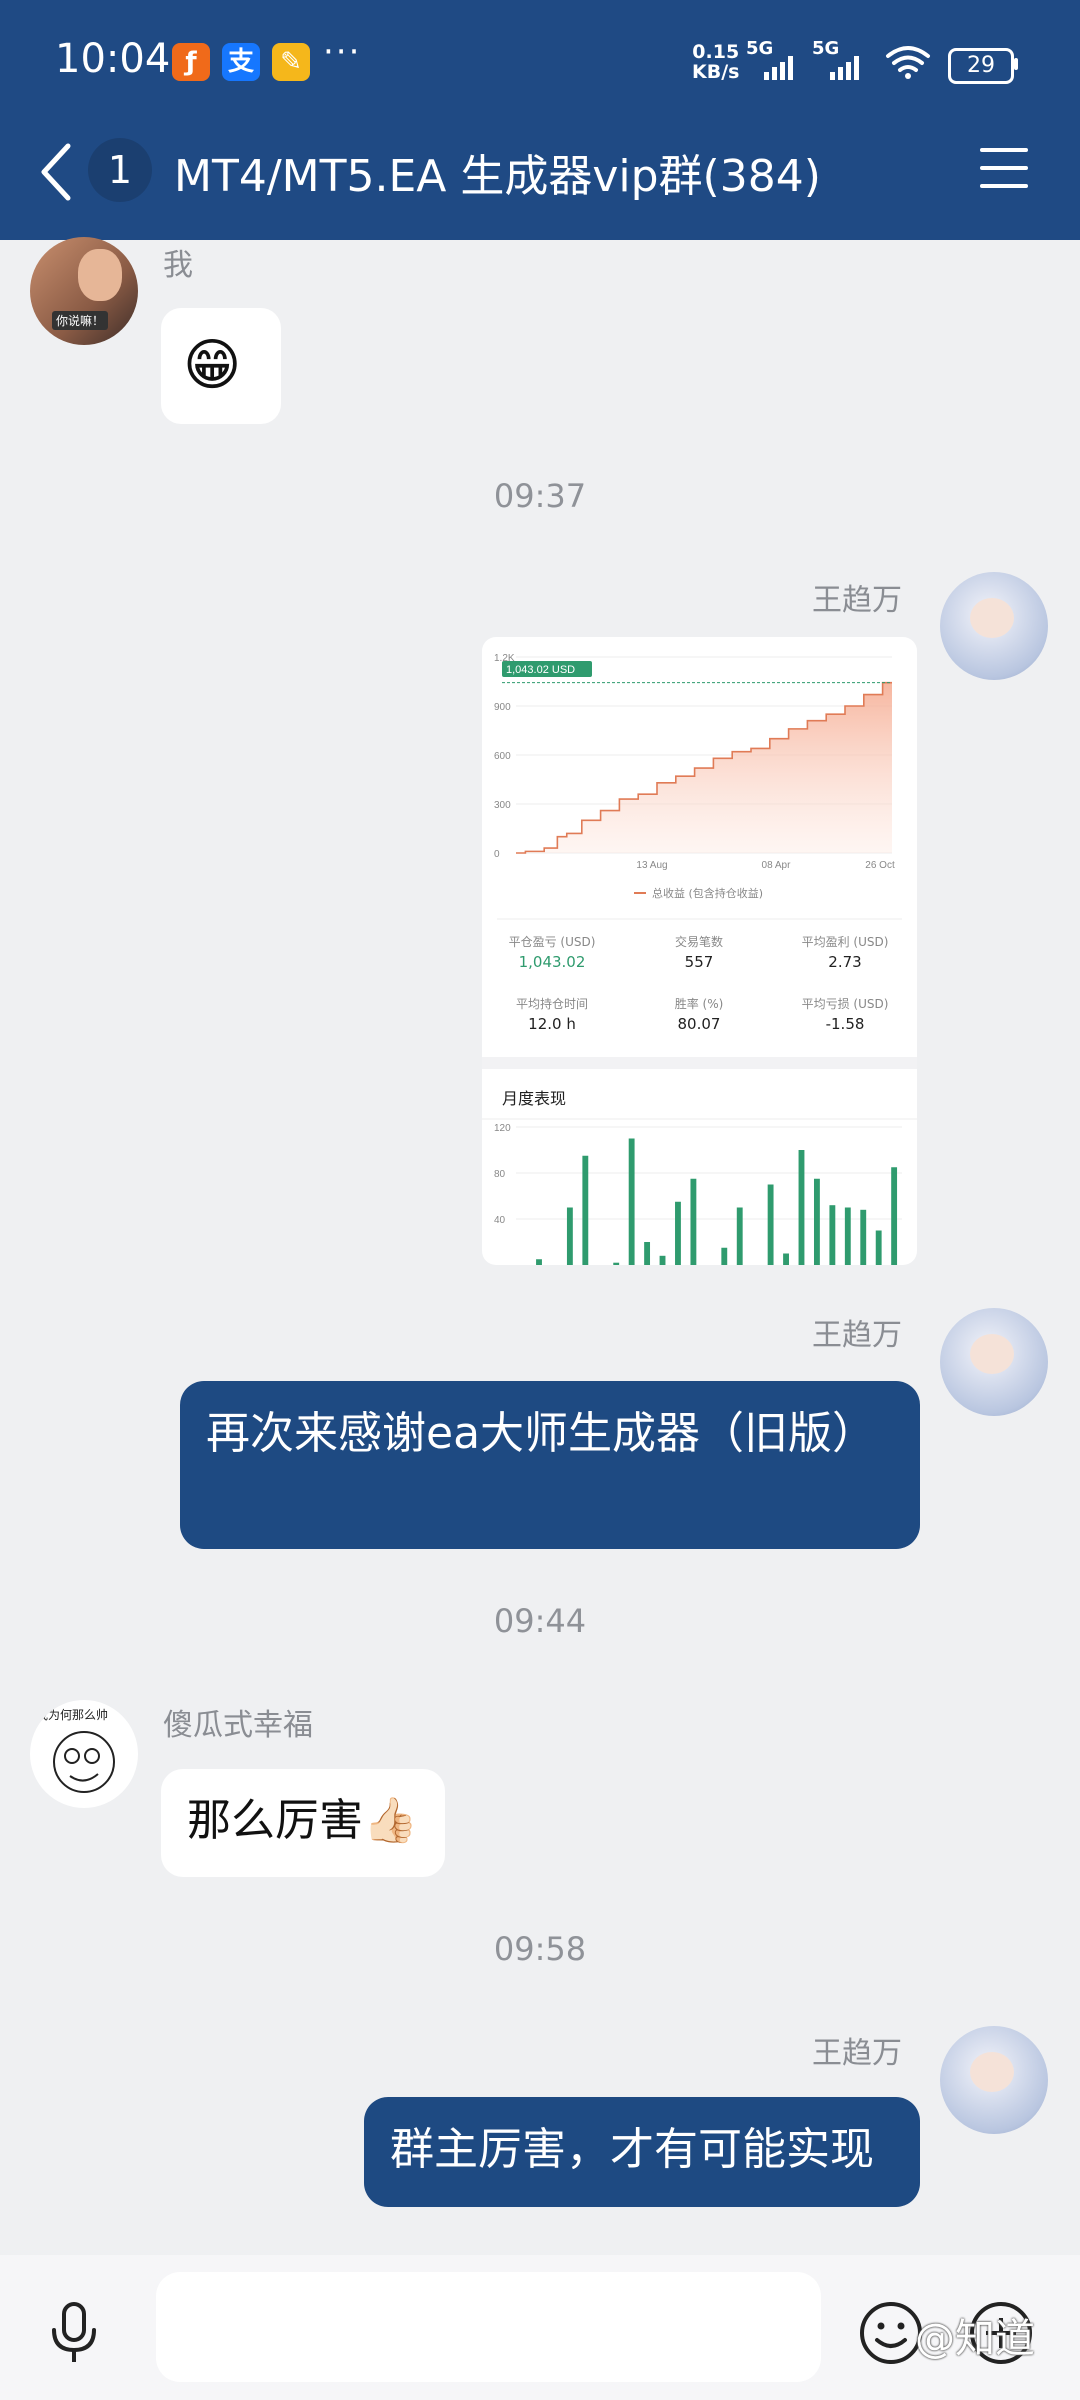 The image size is (1080, 2400). I want to click on wifi-icon, so click(908, 62).